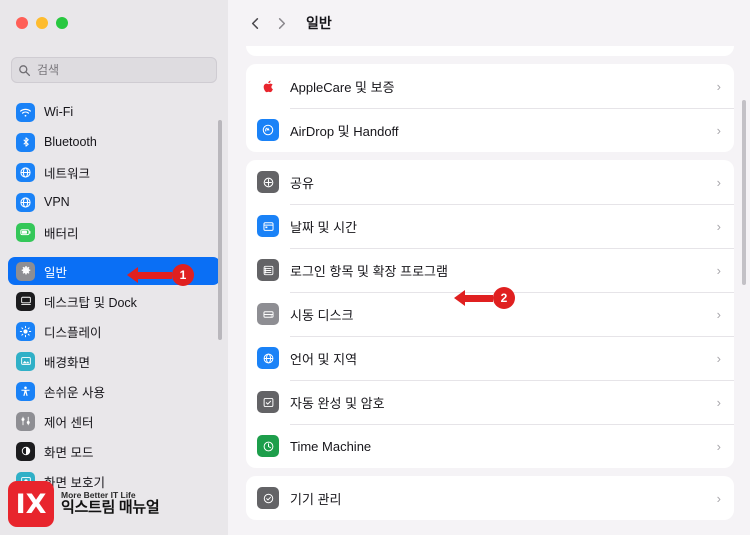 The image size is (750, 535). I want to click on search-icon, so click(24, 70).